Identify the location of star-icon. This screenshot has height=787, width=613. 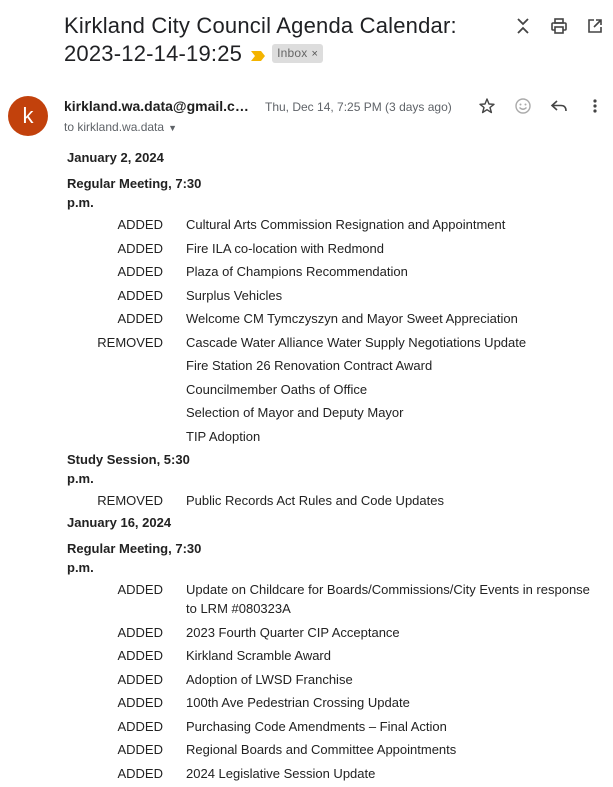
(487, 106).